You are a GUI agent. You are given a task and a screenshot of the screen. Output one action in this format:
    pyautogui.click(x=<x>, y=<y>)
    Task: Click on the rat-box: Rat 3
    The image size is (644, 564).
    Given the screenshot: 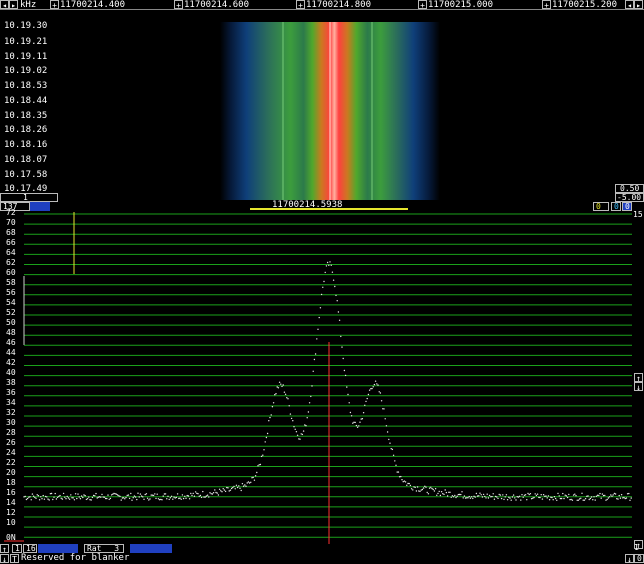 What is the action you would take?
    pyautogui.click(x=104, y=548)
    